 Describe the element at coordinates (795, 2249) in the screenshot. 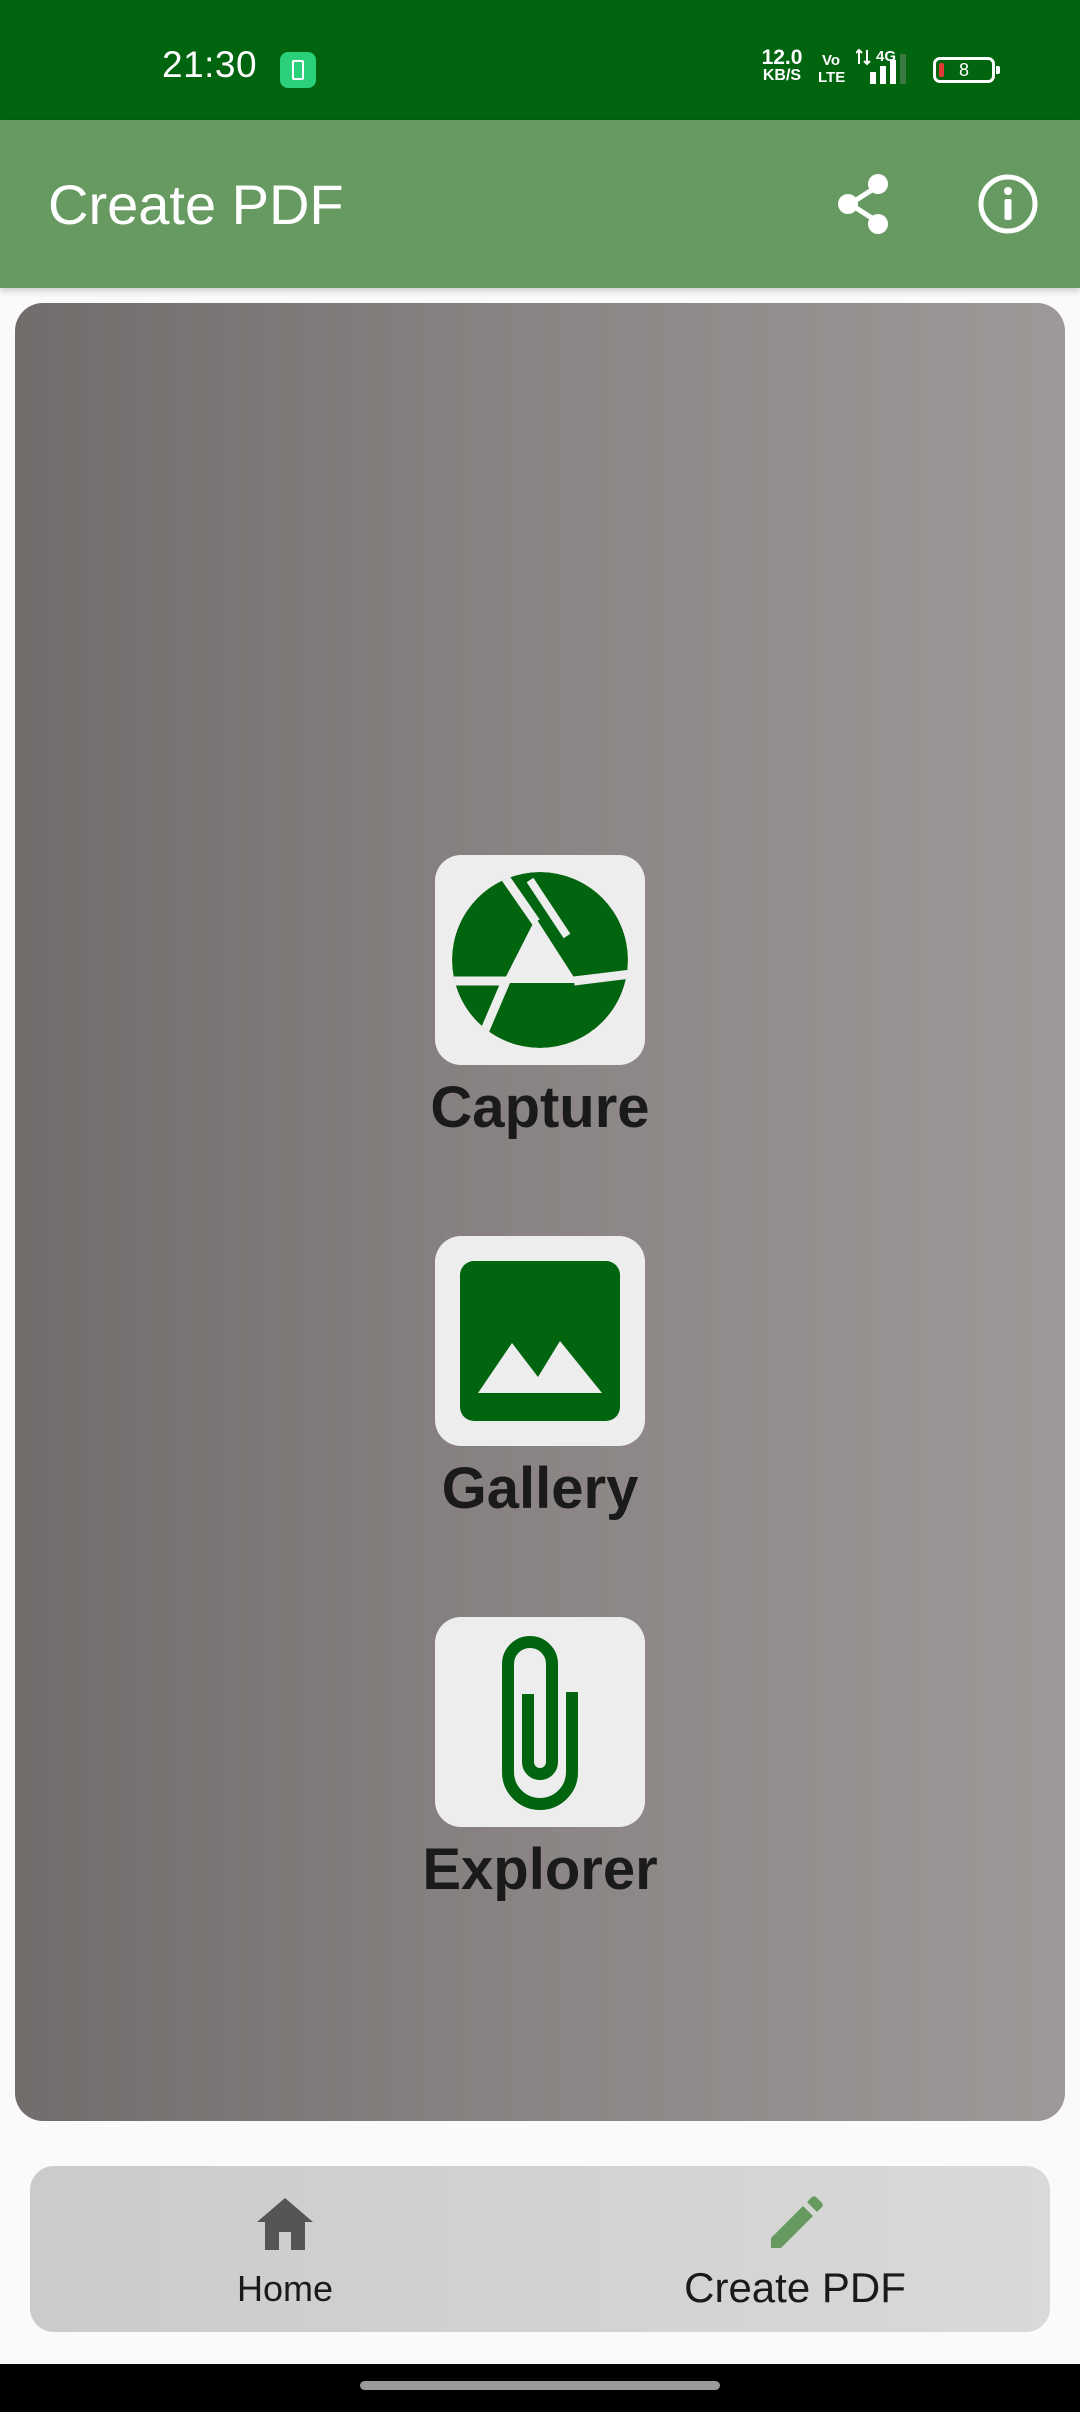

I see `nav-item-create-pdf: Create PDF` at that location.